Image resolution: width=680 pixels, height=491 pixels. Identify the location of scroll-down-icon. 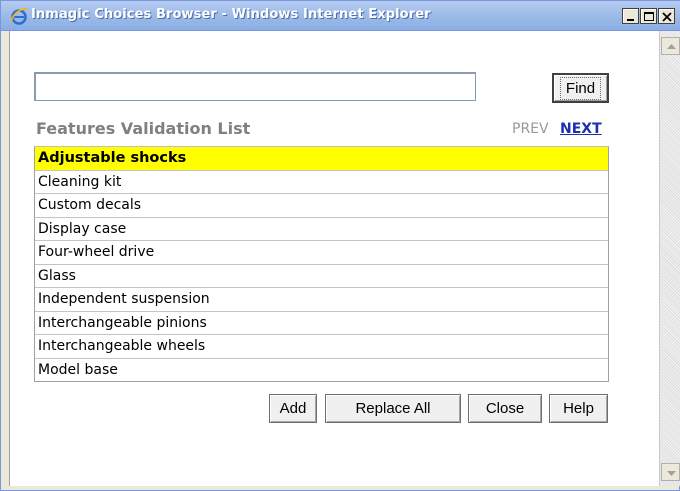
(670, 472).